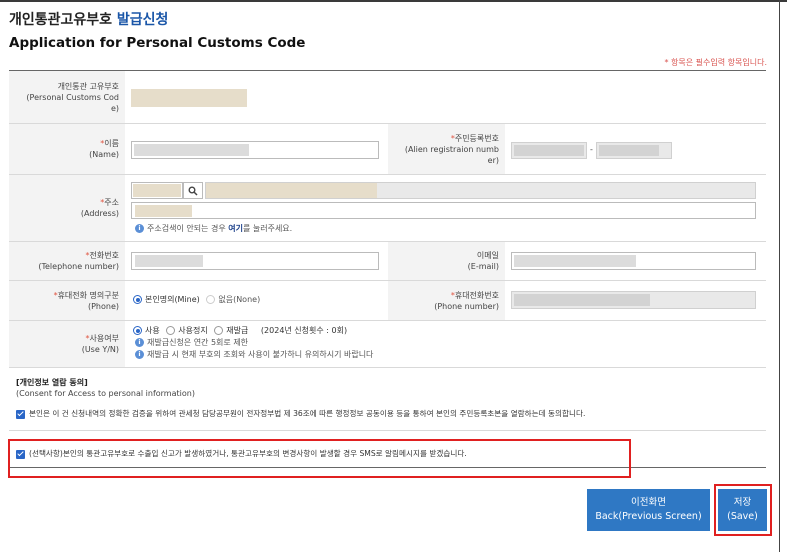  I want to click on use-status-label-ko: 사용여부, so click(104, 338).